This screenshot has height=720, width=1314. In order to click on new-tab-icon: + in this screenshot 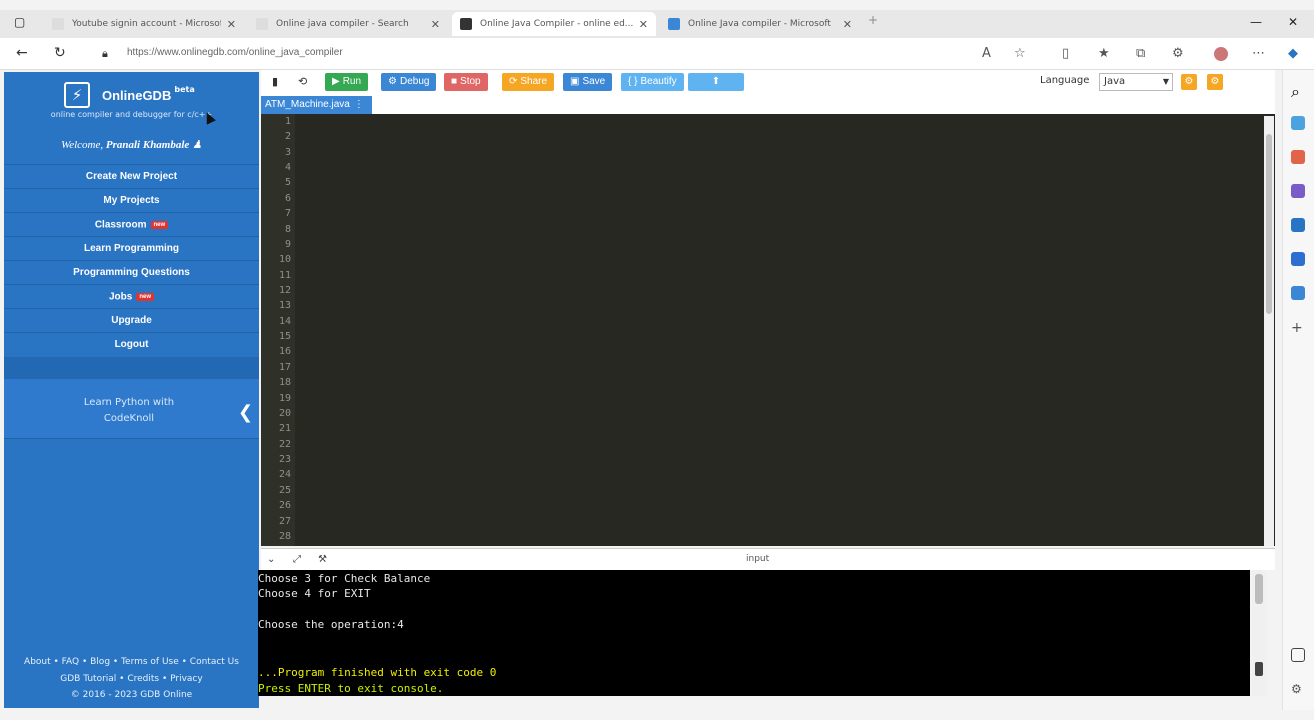, I will do `click(873, 20)`.